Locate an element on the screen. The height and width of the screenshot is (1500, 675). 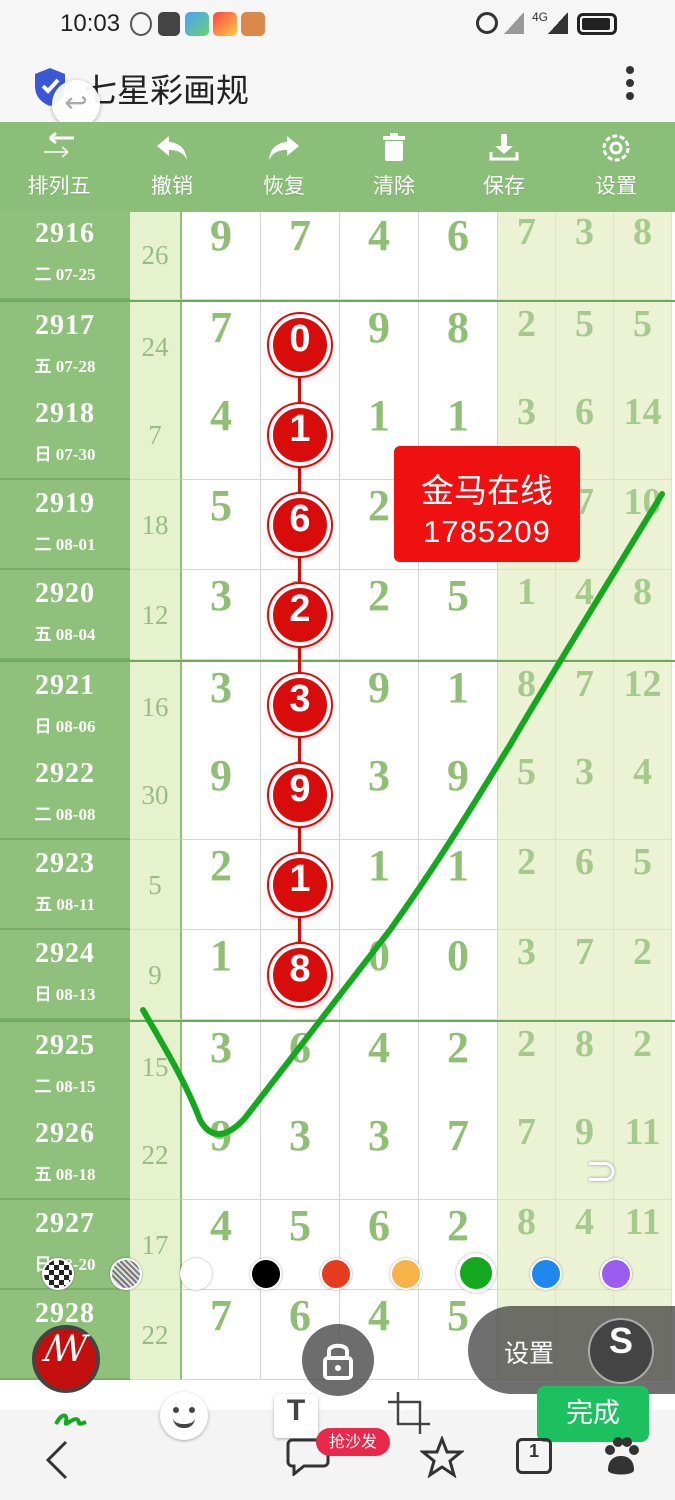
text-tool-icon: T is located at coordinates (296, 1416).